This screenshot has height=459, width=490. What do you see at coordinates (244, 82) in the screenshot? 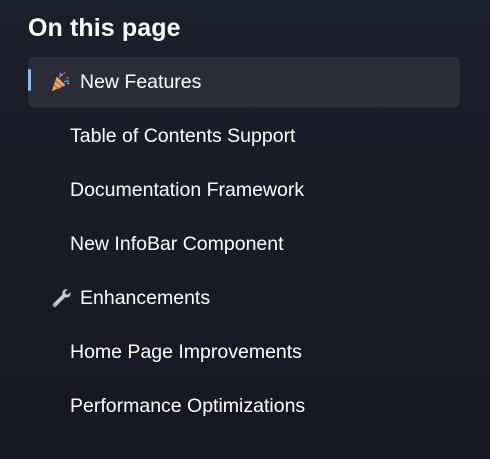
I see `toc-item-new-features: New Features` at bounding box center [244, 82].